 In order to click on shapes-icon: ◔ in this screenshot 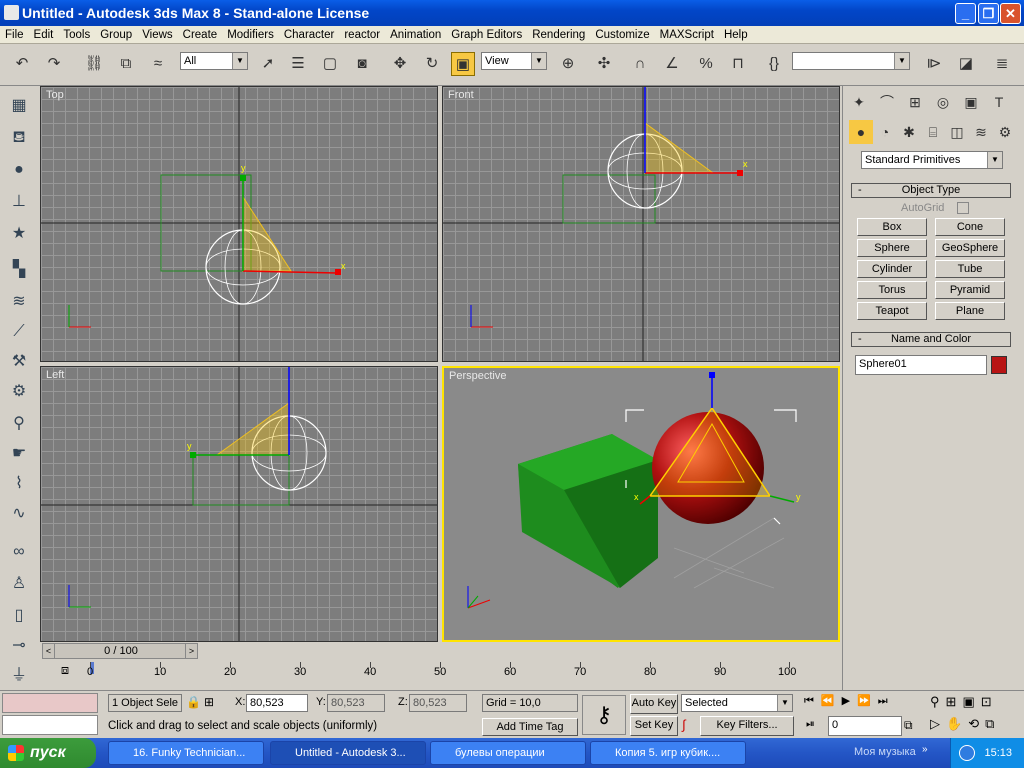, I will do `click(885, 132)`.